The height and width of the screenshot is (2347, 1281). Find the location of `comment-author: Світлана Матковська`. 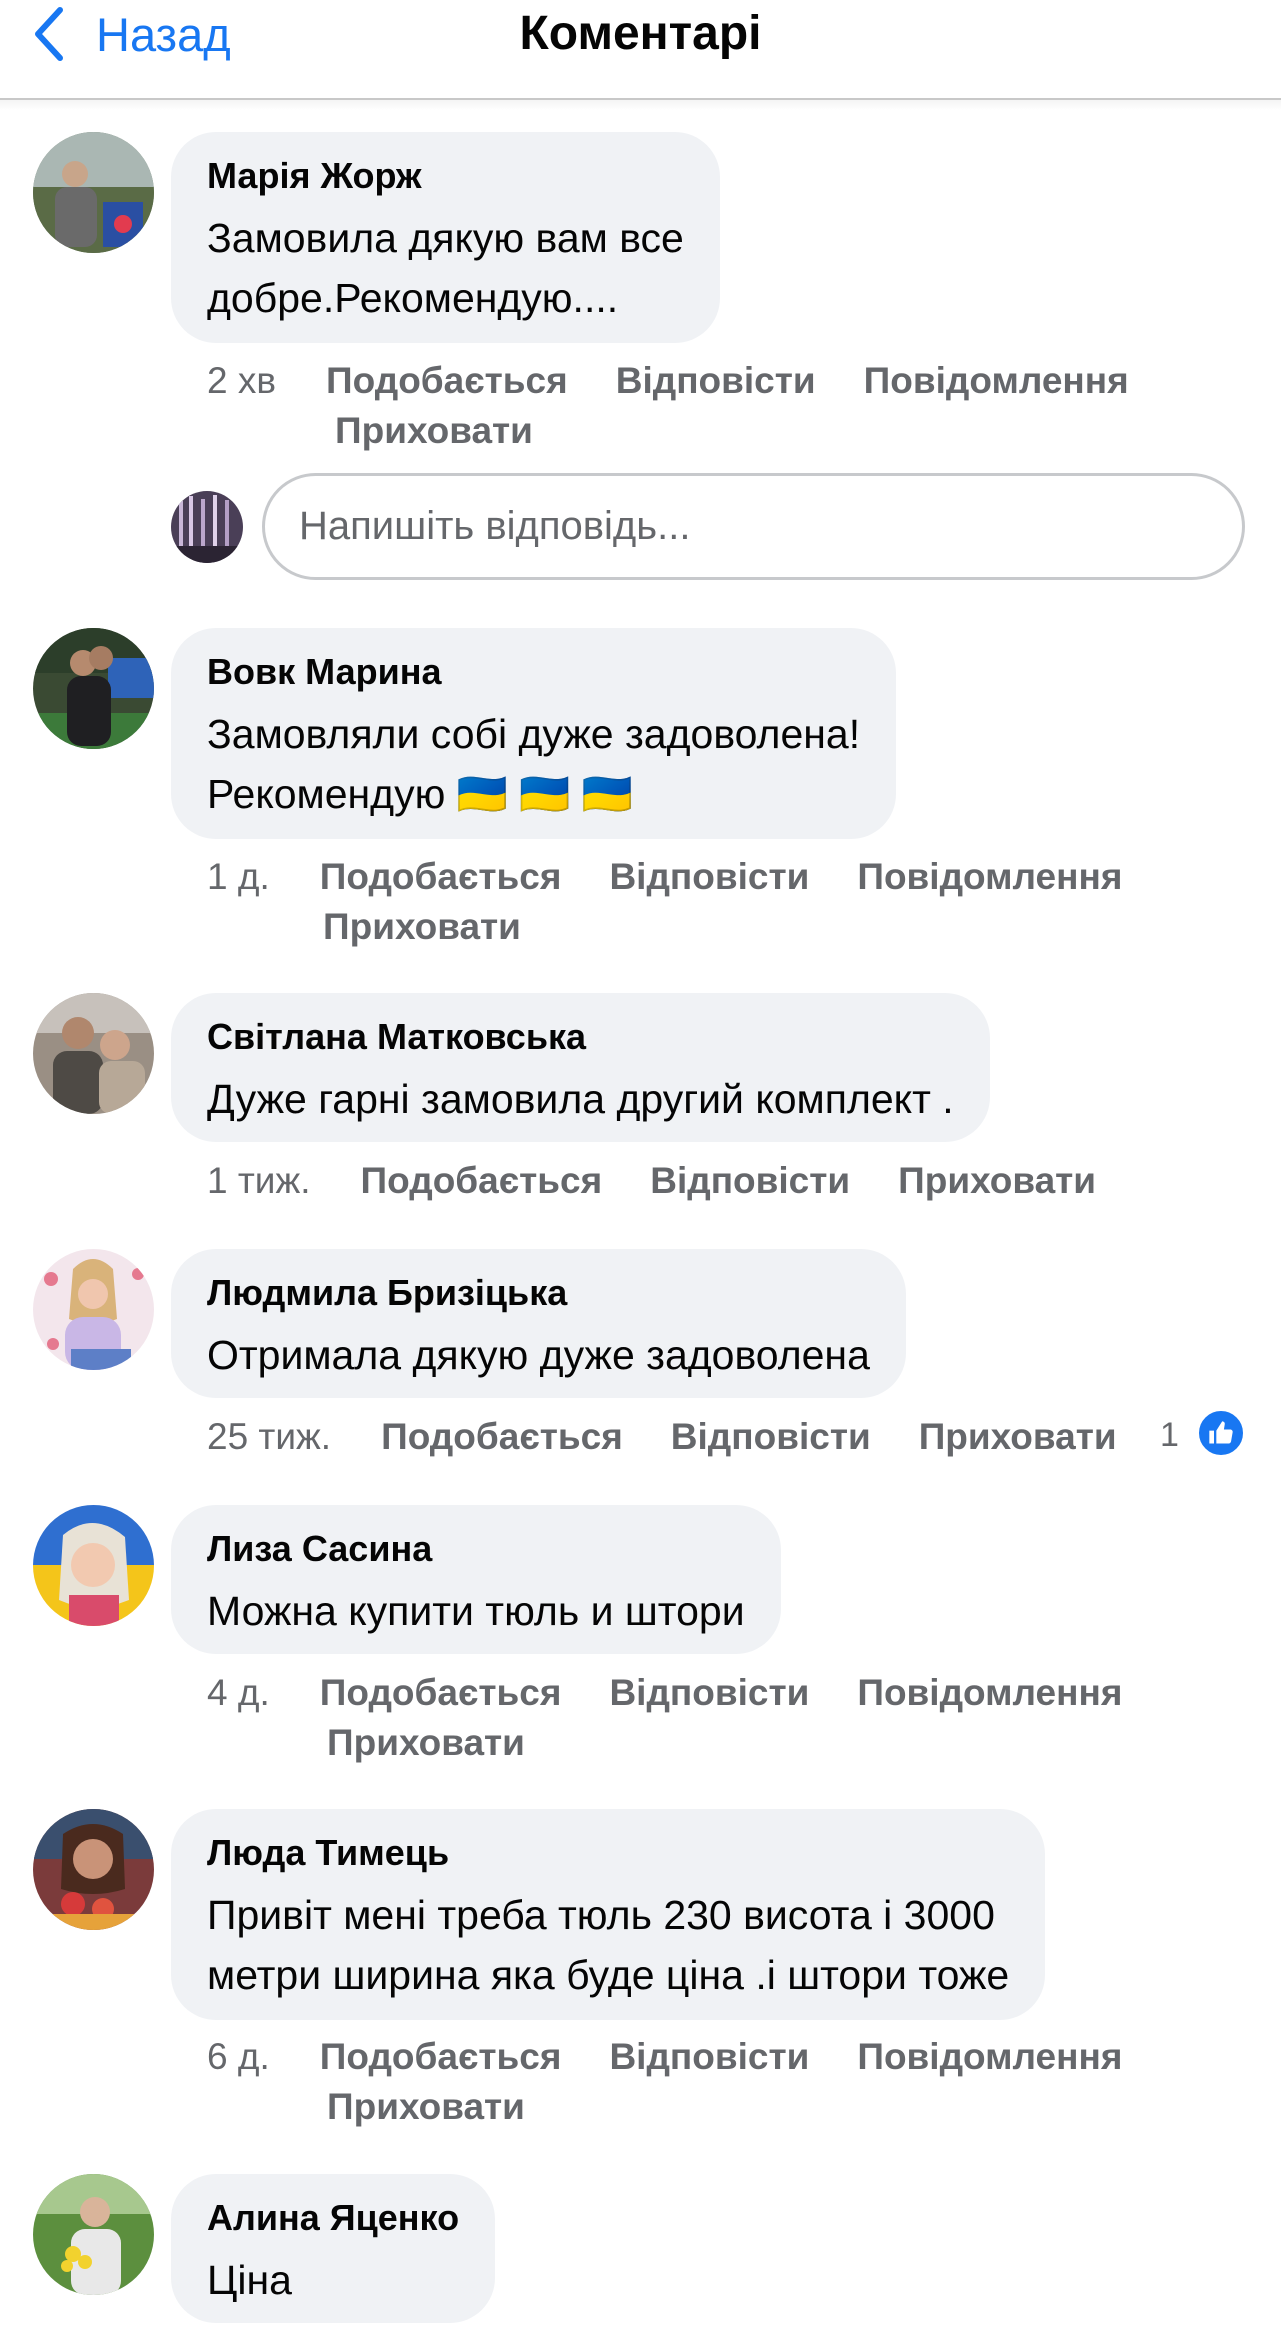

comment-author: Світлана Матковська is located at coordinates (580, 1037).